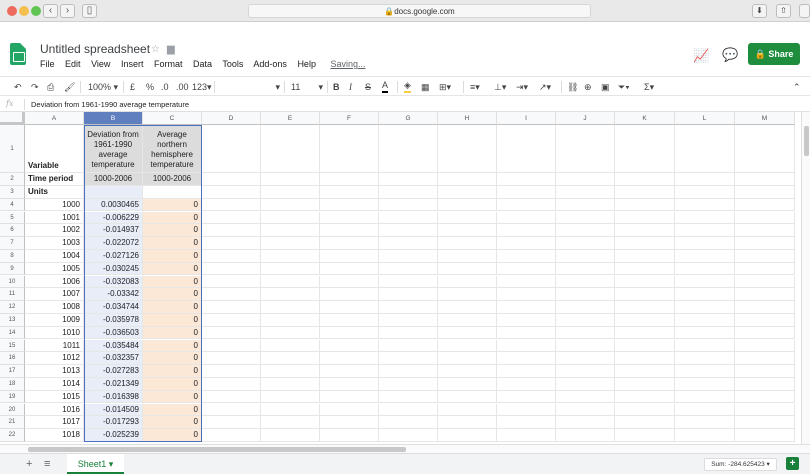  Describe the element at coordinates (113, 269) in the screenshot. I see `cell-deviation: -0.030245` at that location.